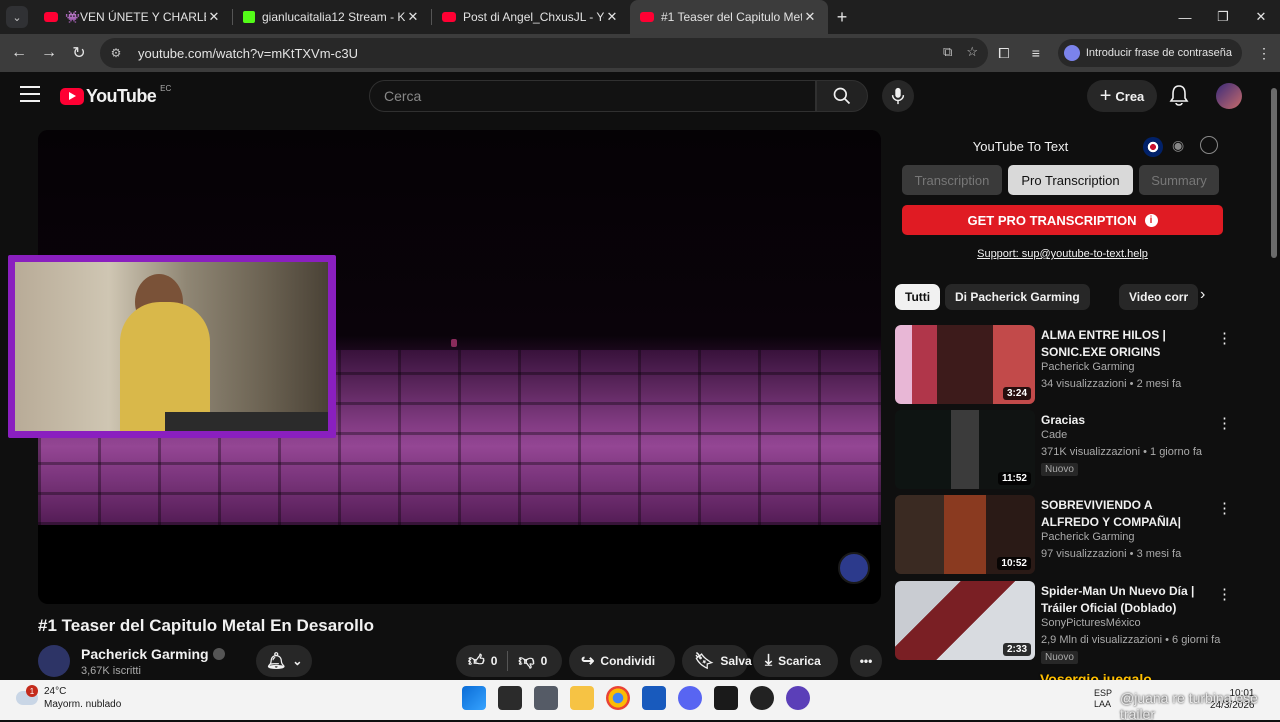 Image resolution: width=1280 pixels, height=722 pixels. Describe the element at coordinates (51, 17) in the screenshot. I see `youtube-favicon-icon` at that location.